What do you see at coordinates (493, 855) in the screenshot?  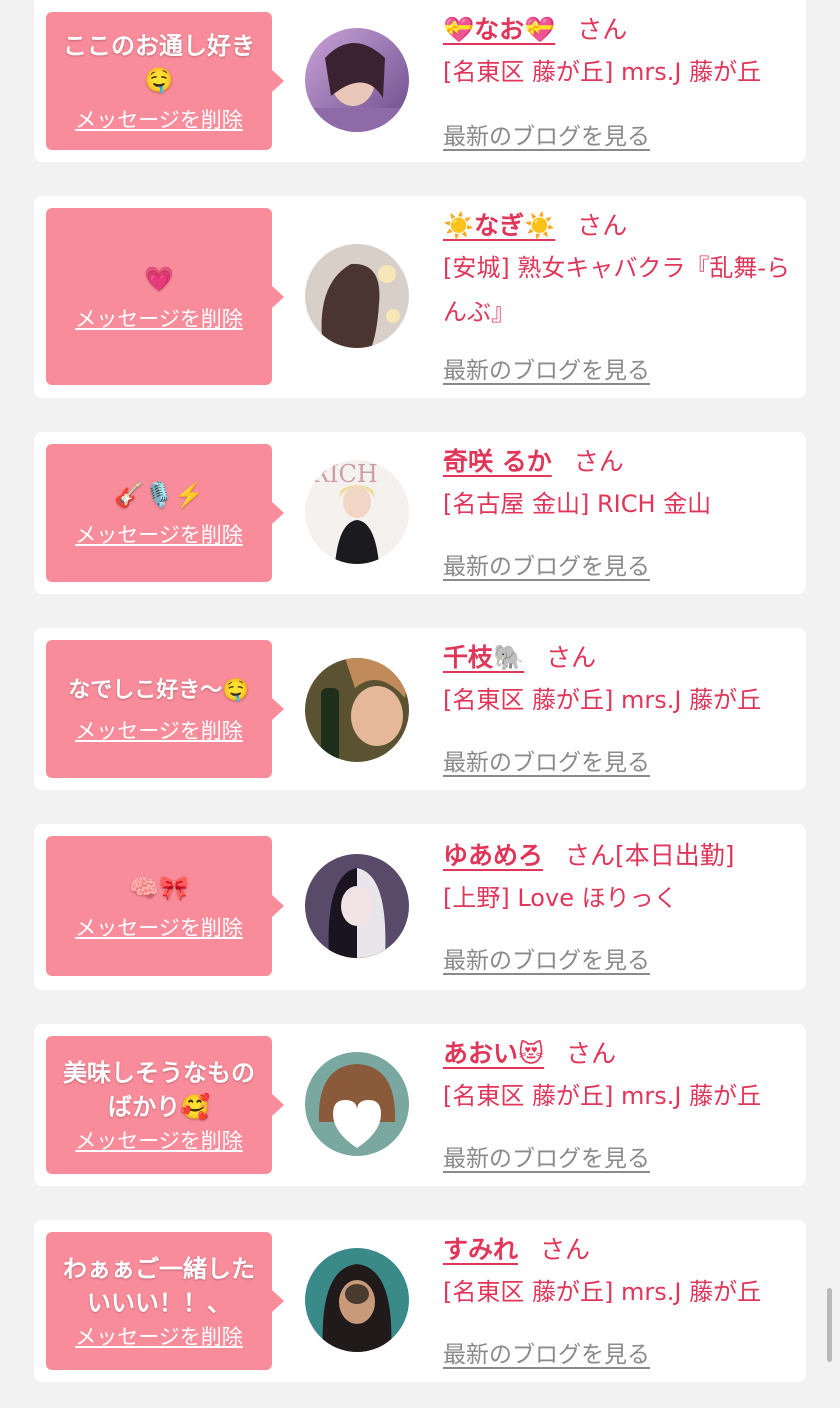 I see `profile-name-link: ゆあめろ` at bounding box center [493, 855].